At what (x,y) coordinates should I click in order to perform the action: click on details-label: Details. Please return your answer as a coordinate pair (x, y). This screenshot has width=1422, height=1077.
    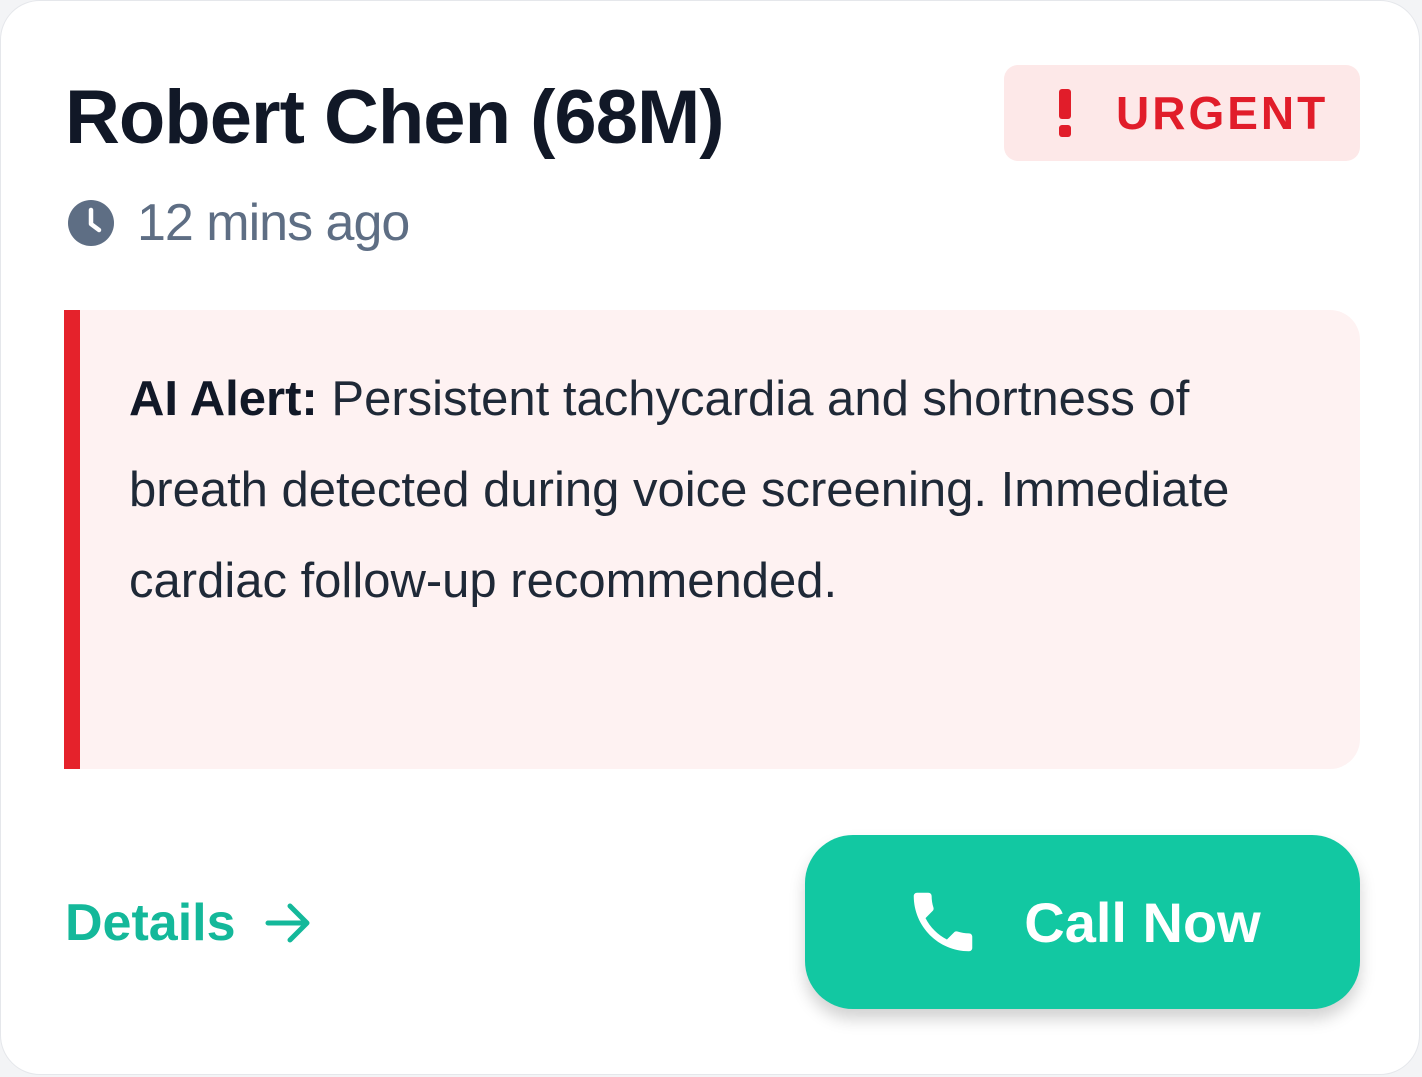
    Looking at the image, I should click on (150, 923).